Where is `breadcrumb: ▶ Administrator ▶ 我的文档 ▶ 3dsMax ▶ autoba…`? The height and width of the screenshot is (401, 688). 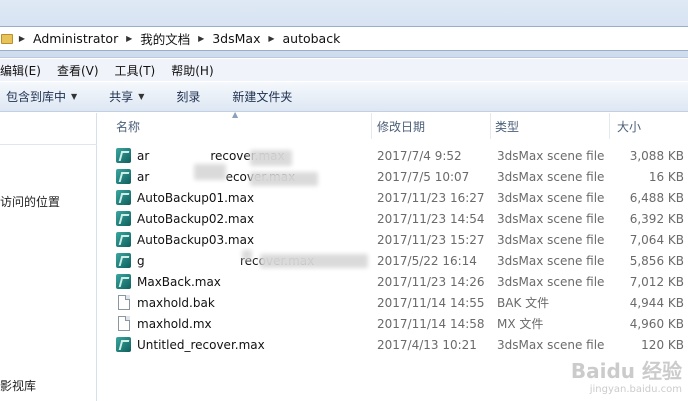 breadcrumb: ▶ Administrator ▶ 我的文档 ▶ 3dsMax ▶ autoba… is located at coordinates (177, 38).